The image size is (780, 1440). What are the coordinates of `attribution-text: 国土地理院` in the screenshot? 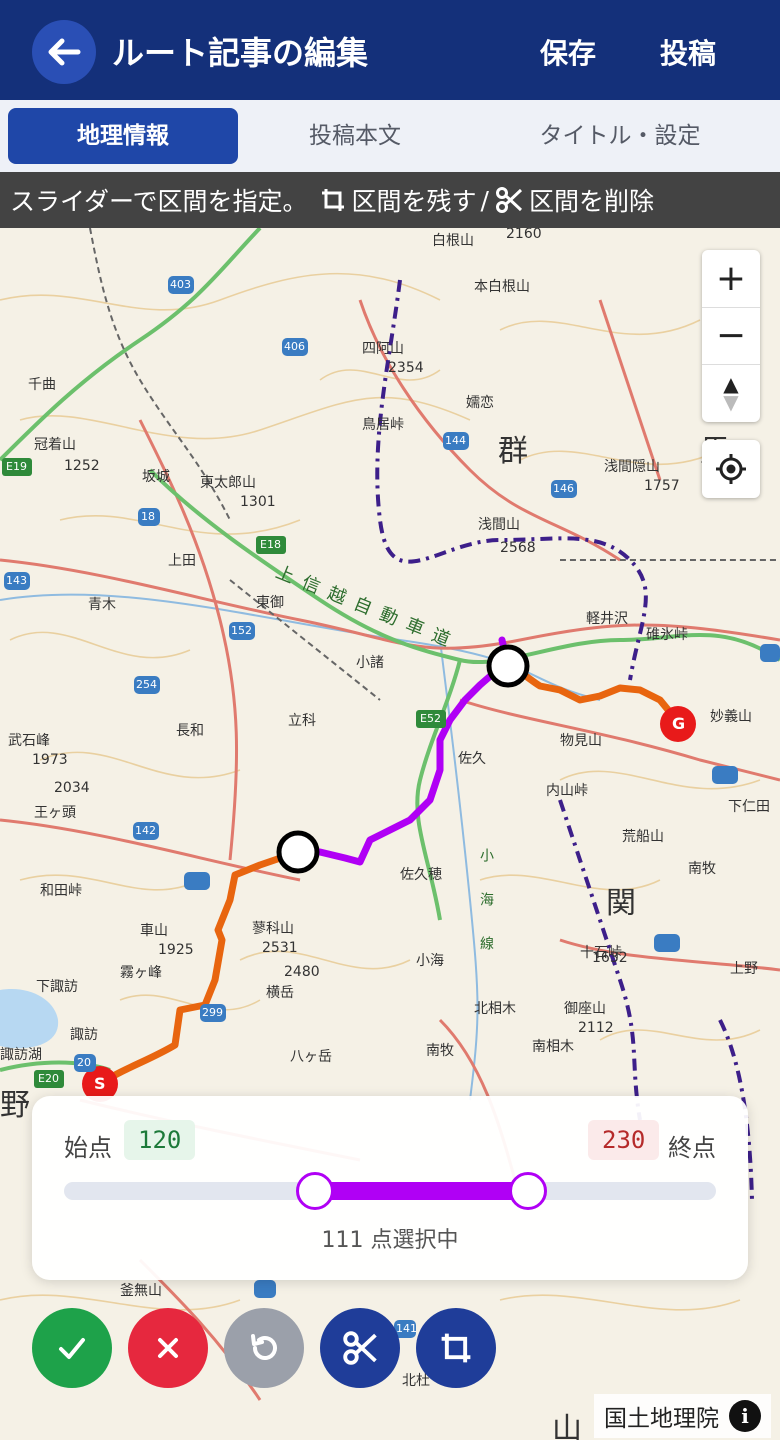 It's located at (661, 1419).